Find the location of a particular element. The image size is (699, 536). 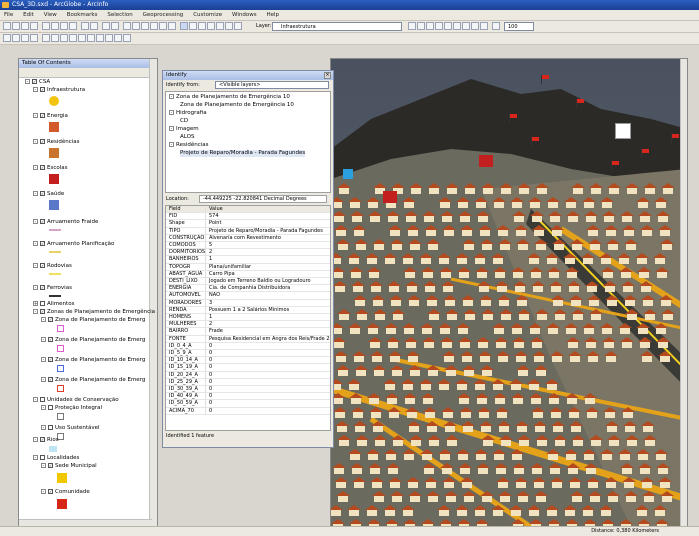

menu-selection: Selection is located at coordinates (119, 15).